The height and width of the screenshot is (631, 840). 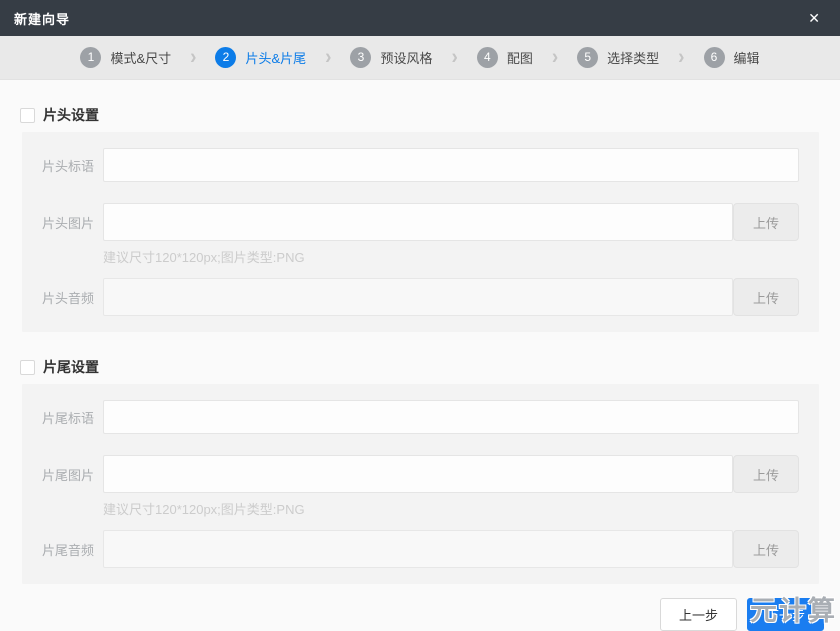 I want to click on intro-image-row: 片头图片 上传, so click(x=420, y=222).